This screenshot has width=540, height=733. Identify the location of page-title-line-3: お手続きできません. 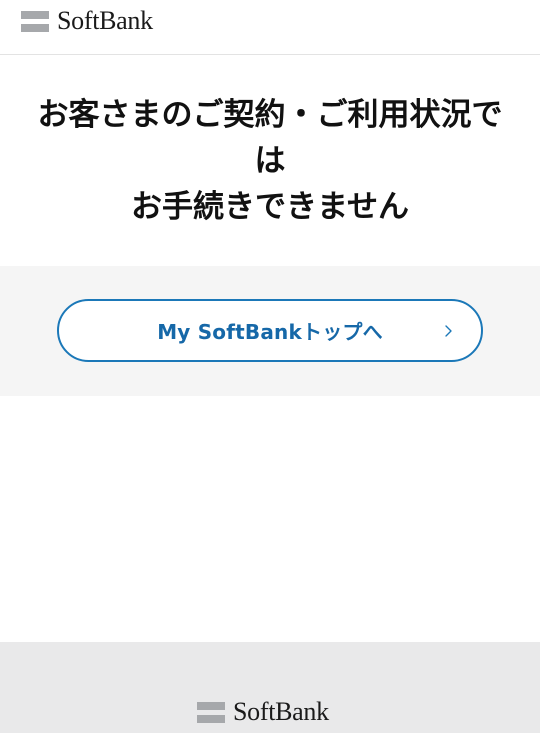
(270, 207).